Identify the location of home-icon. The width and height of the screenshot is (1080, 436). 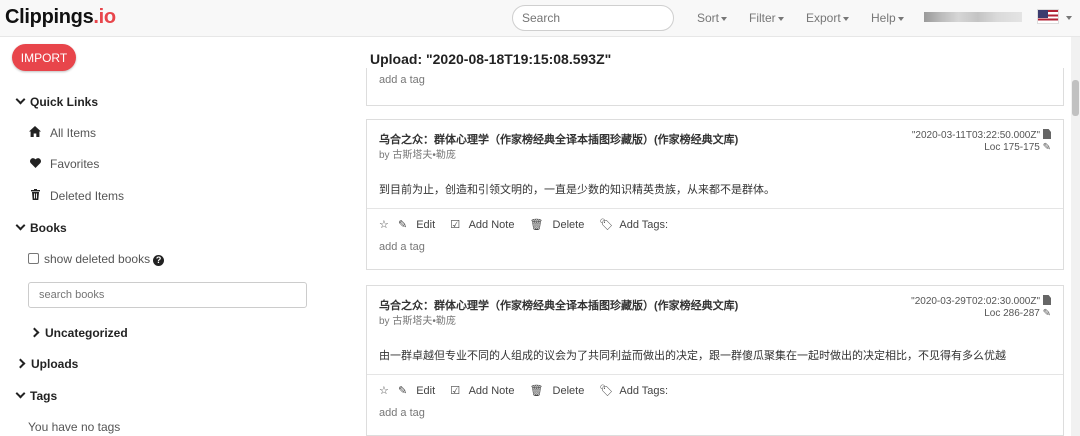
(35, 133).